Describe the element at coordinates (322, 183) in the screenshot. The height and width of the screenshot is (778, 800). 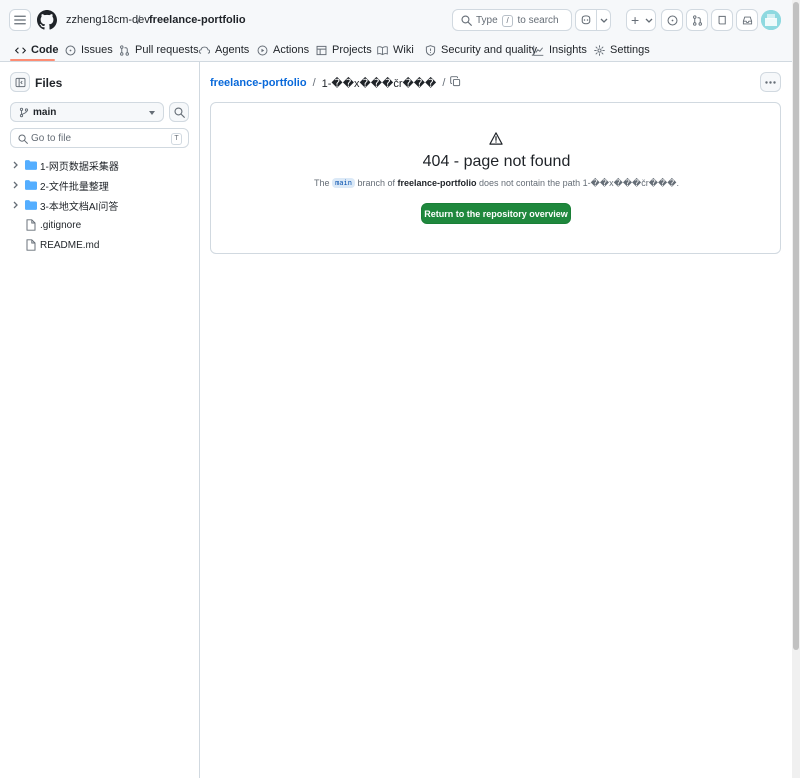
I see `error-msg-the: The` at that location.